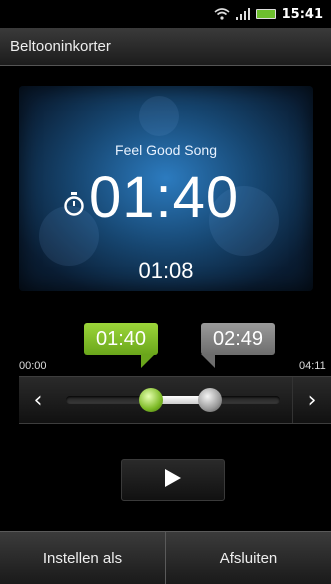 The height and width of the screenshot is (584, 331). Describe the element at coordinates (248, 558) in the screenshot. I see `close-button: Afsluiten` at that location.